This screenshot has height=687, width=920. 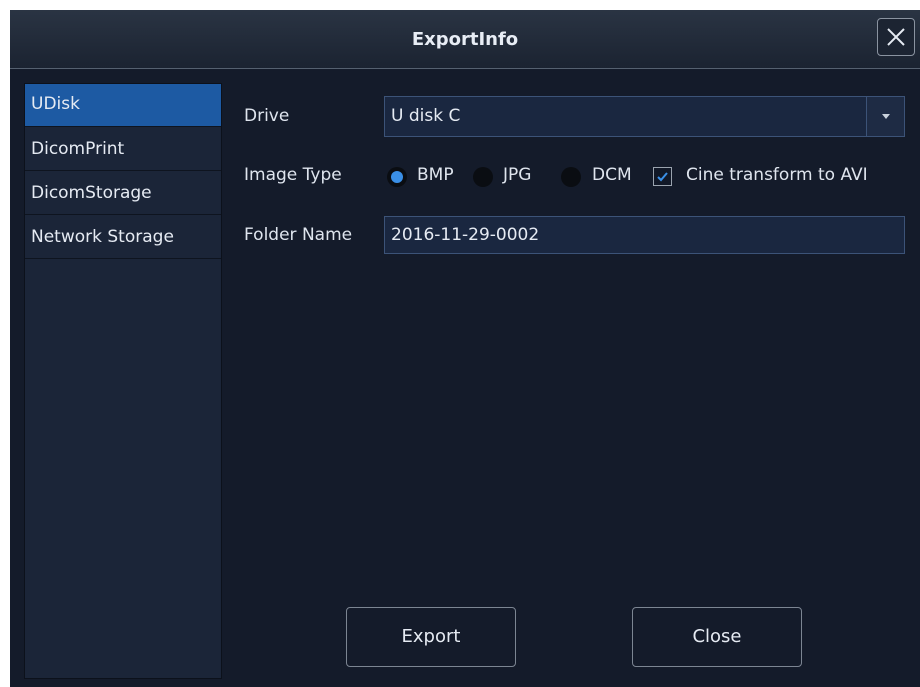 I want to click on radio-jpg-label: JPG, so click(x=517, y=175).